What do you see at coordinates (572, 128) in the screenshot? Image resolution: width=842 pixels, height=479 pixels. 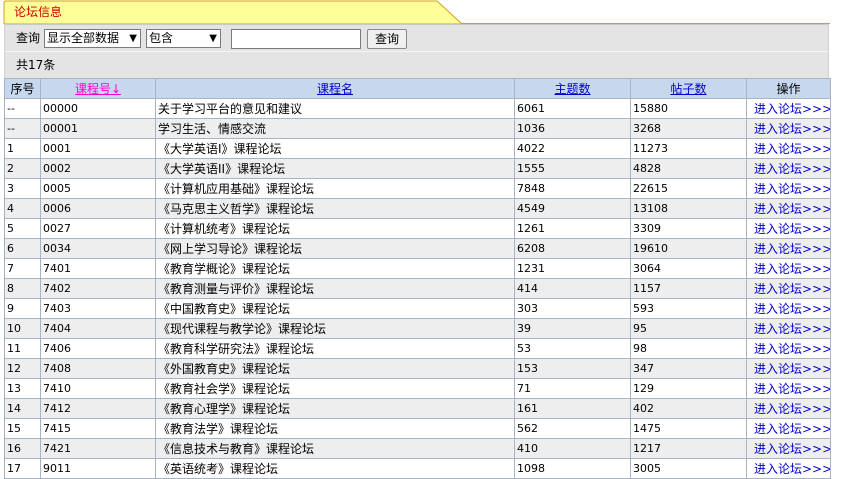 I see `cell-topic-count: 1036` at bounding box center [572, 128].